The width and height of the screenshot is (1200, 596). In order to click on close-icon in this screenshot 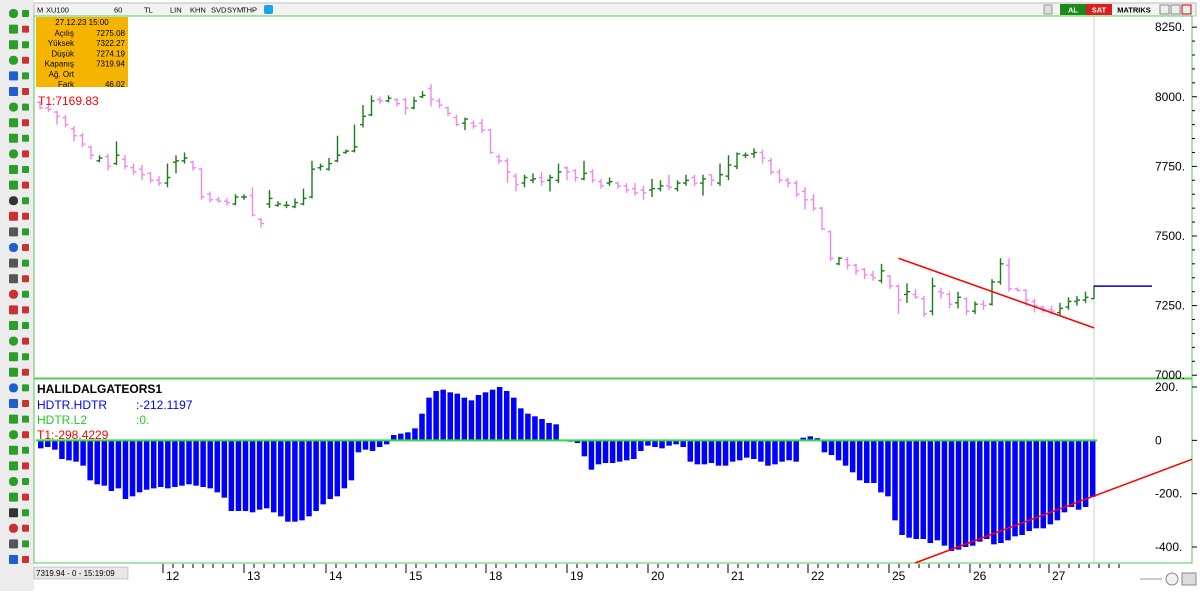, I will do `click(1186, 9)`.